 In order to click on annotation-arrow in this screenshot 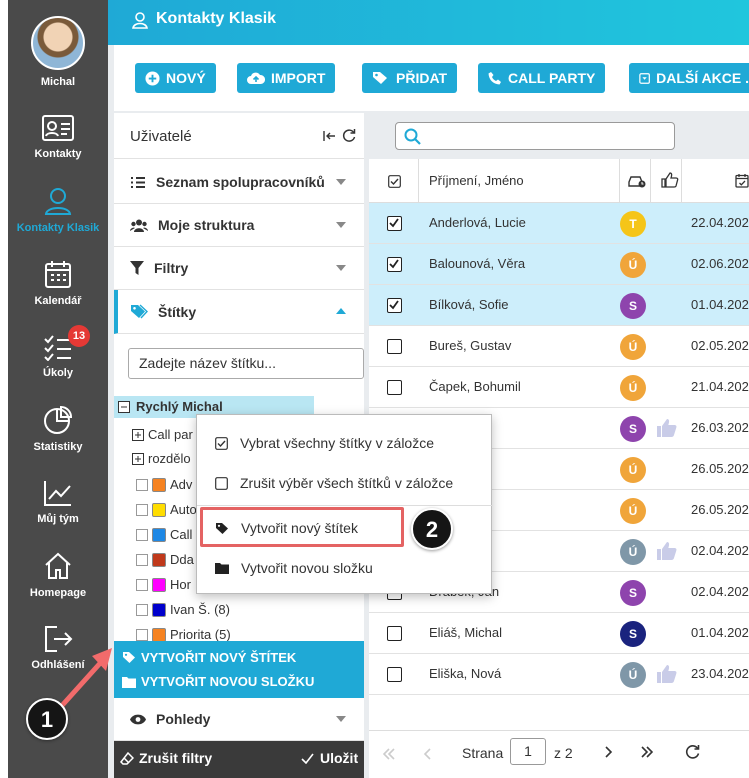, I will do `click(83, 680)`.